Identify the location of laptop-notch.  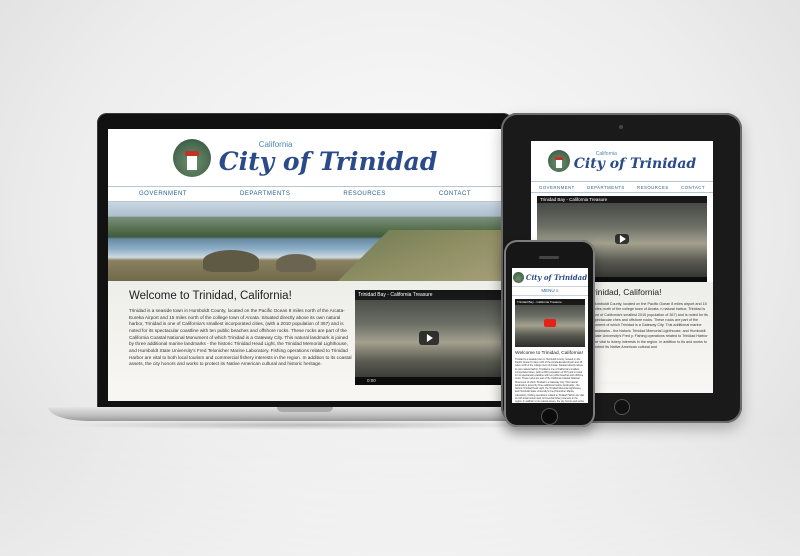
(305, 409).